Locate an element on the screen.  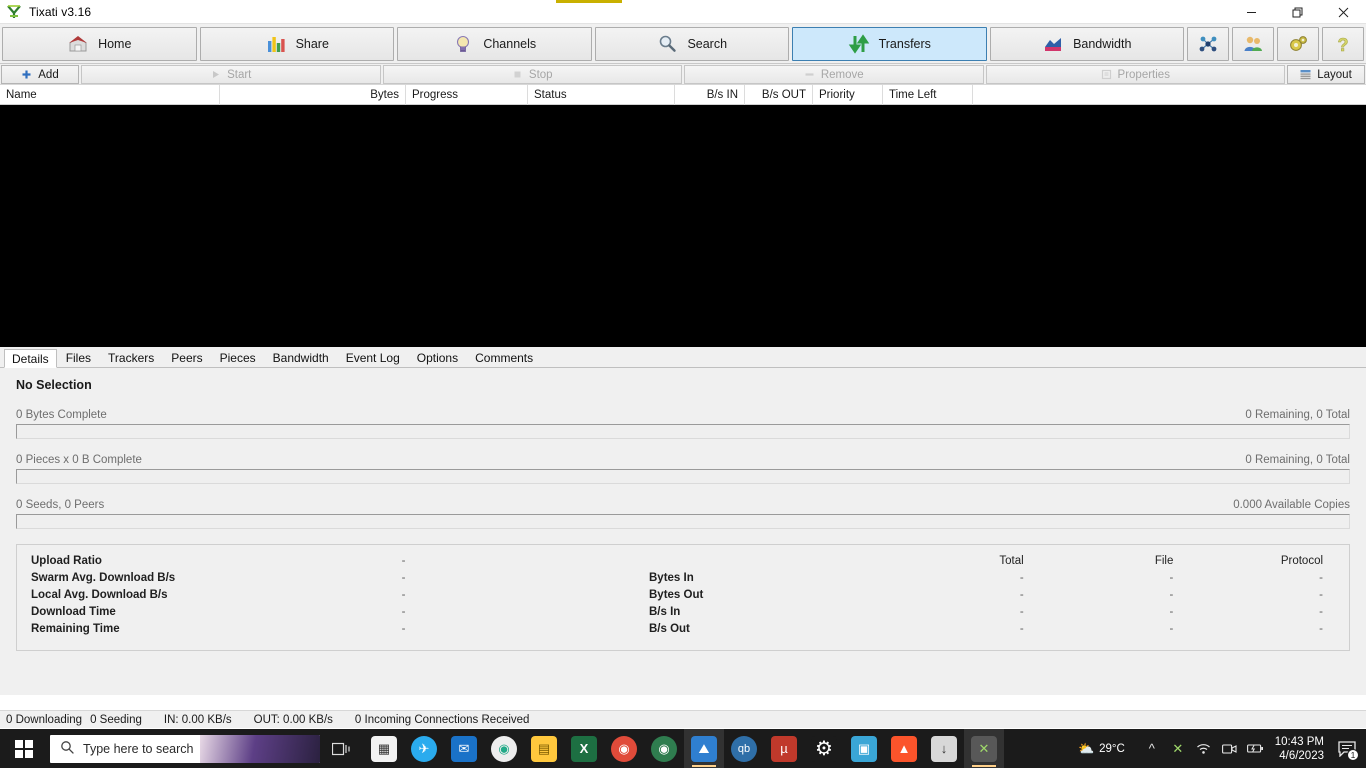
mail-icon: ✉ is located at coordinates (464, 748).